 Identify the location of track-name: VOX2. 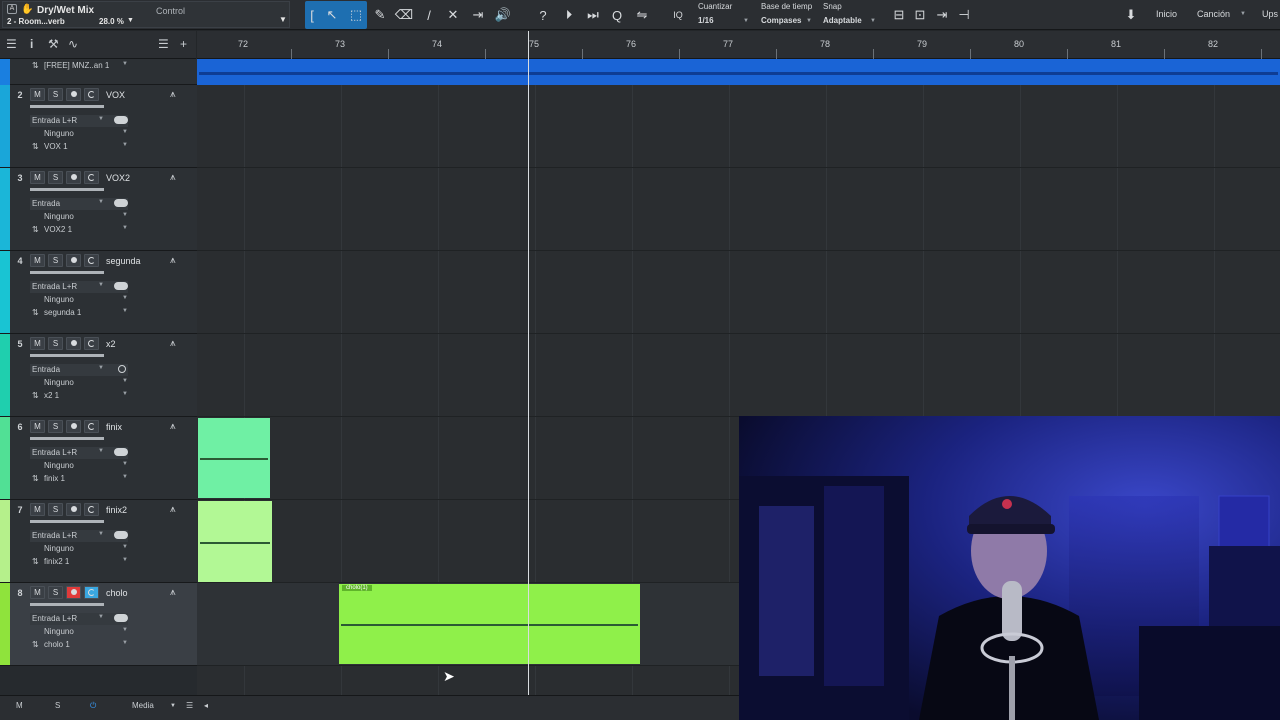
(118, 178).